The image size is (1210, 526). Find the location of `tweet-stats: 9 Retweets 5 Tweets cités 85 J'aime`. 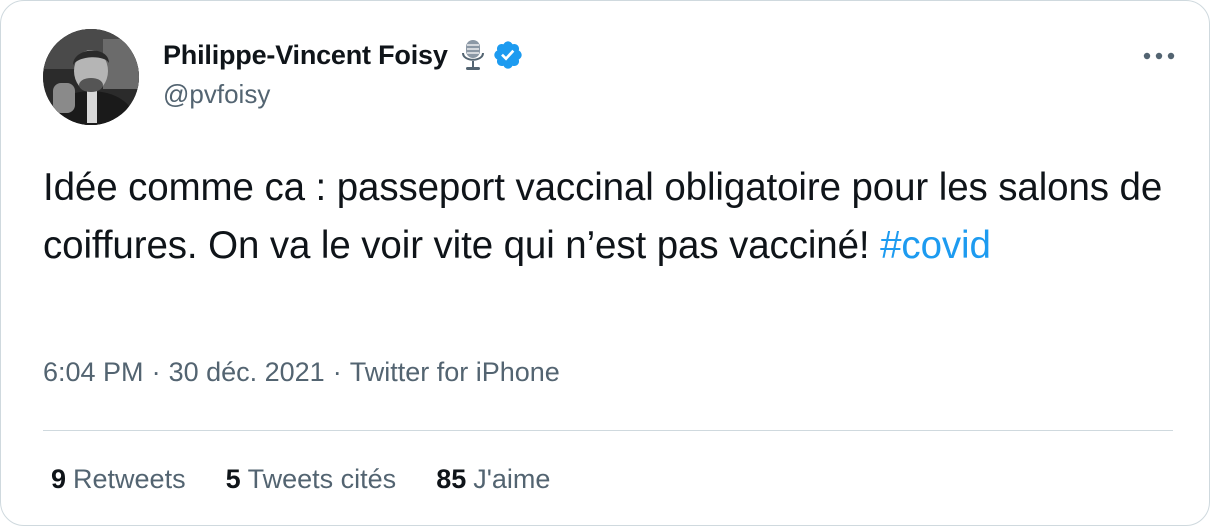

tweet-stats: 9 Retweets 5 Tweets cités 85 J'aime is located at coordinates (320, 479).